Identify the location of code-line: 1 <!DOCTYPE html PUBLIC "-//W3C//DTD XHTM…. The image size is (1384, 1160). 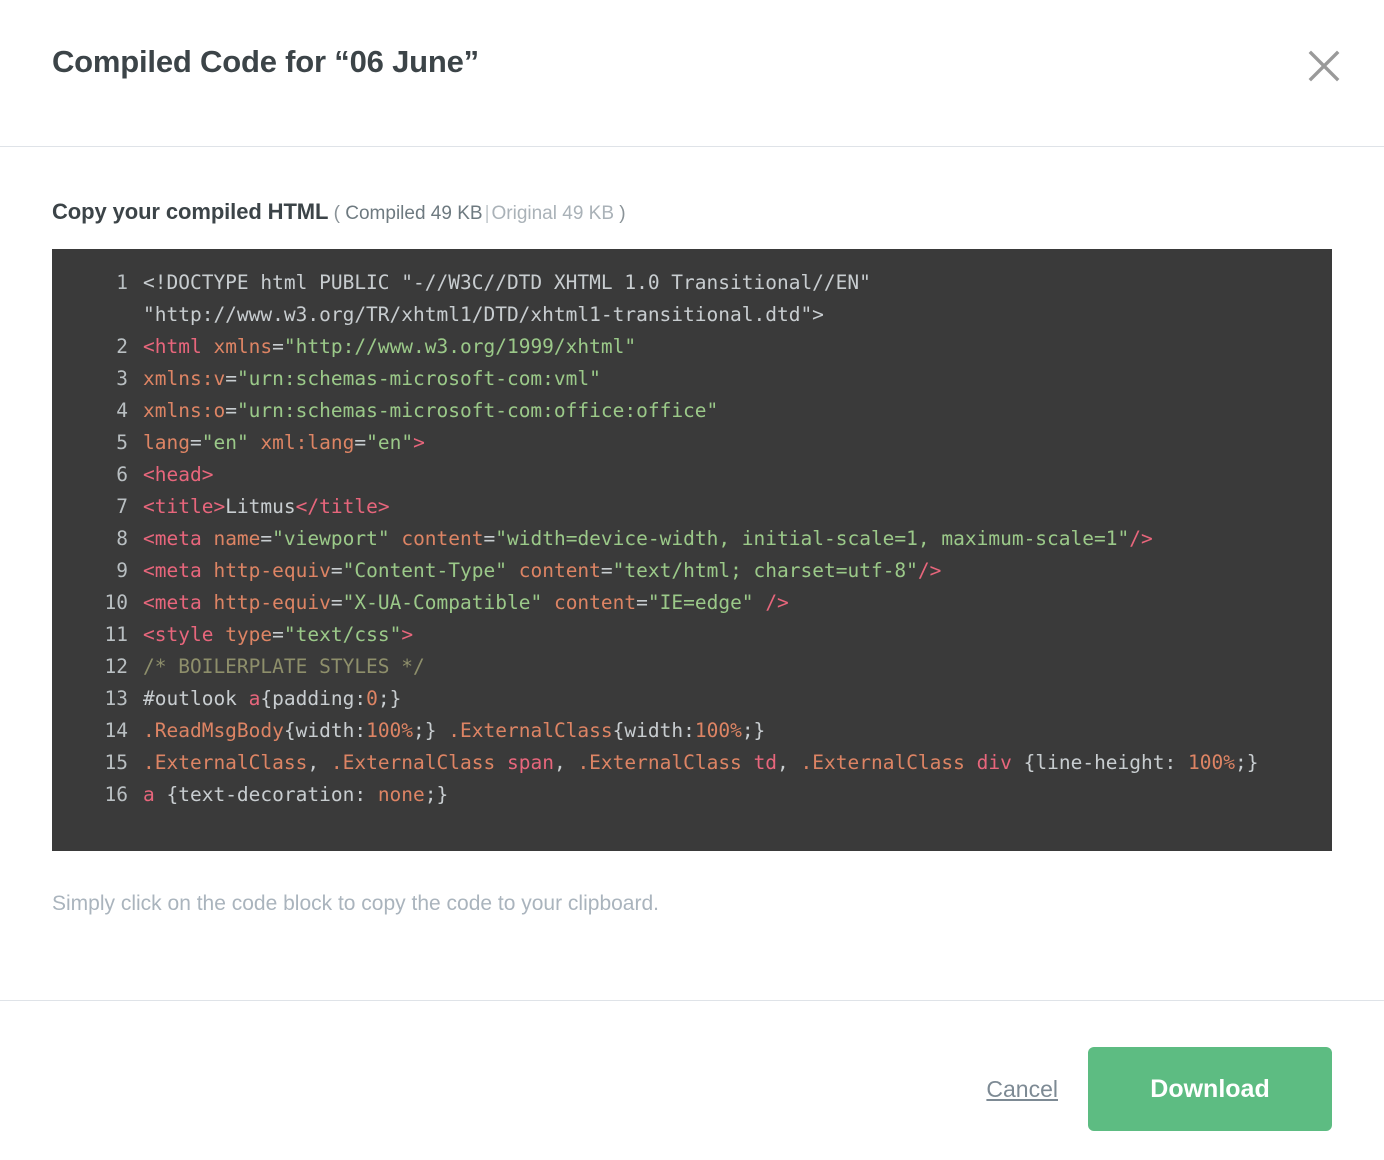
(692, 299).